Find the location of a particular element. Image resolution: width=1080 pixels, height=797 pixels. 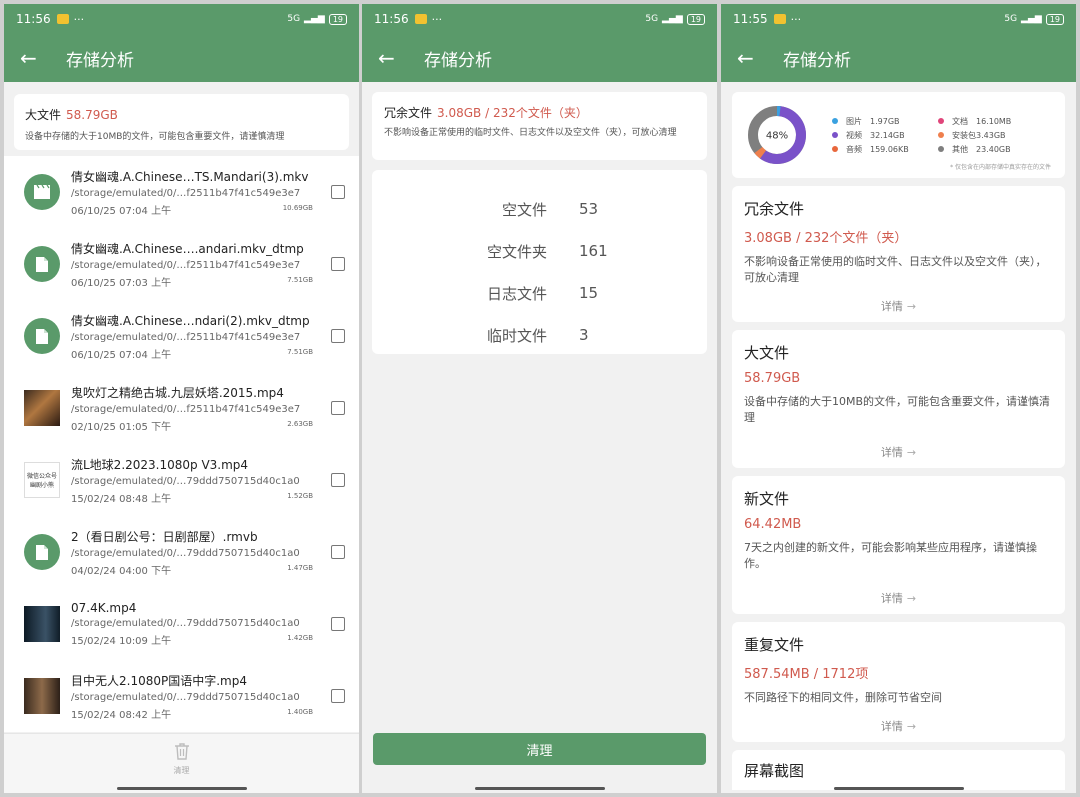

app-bar: ← 存储分析 is located at coordinates (898, 58).